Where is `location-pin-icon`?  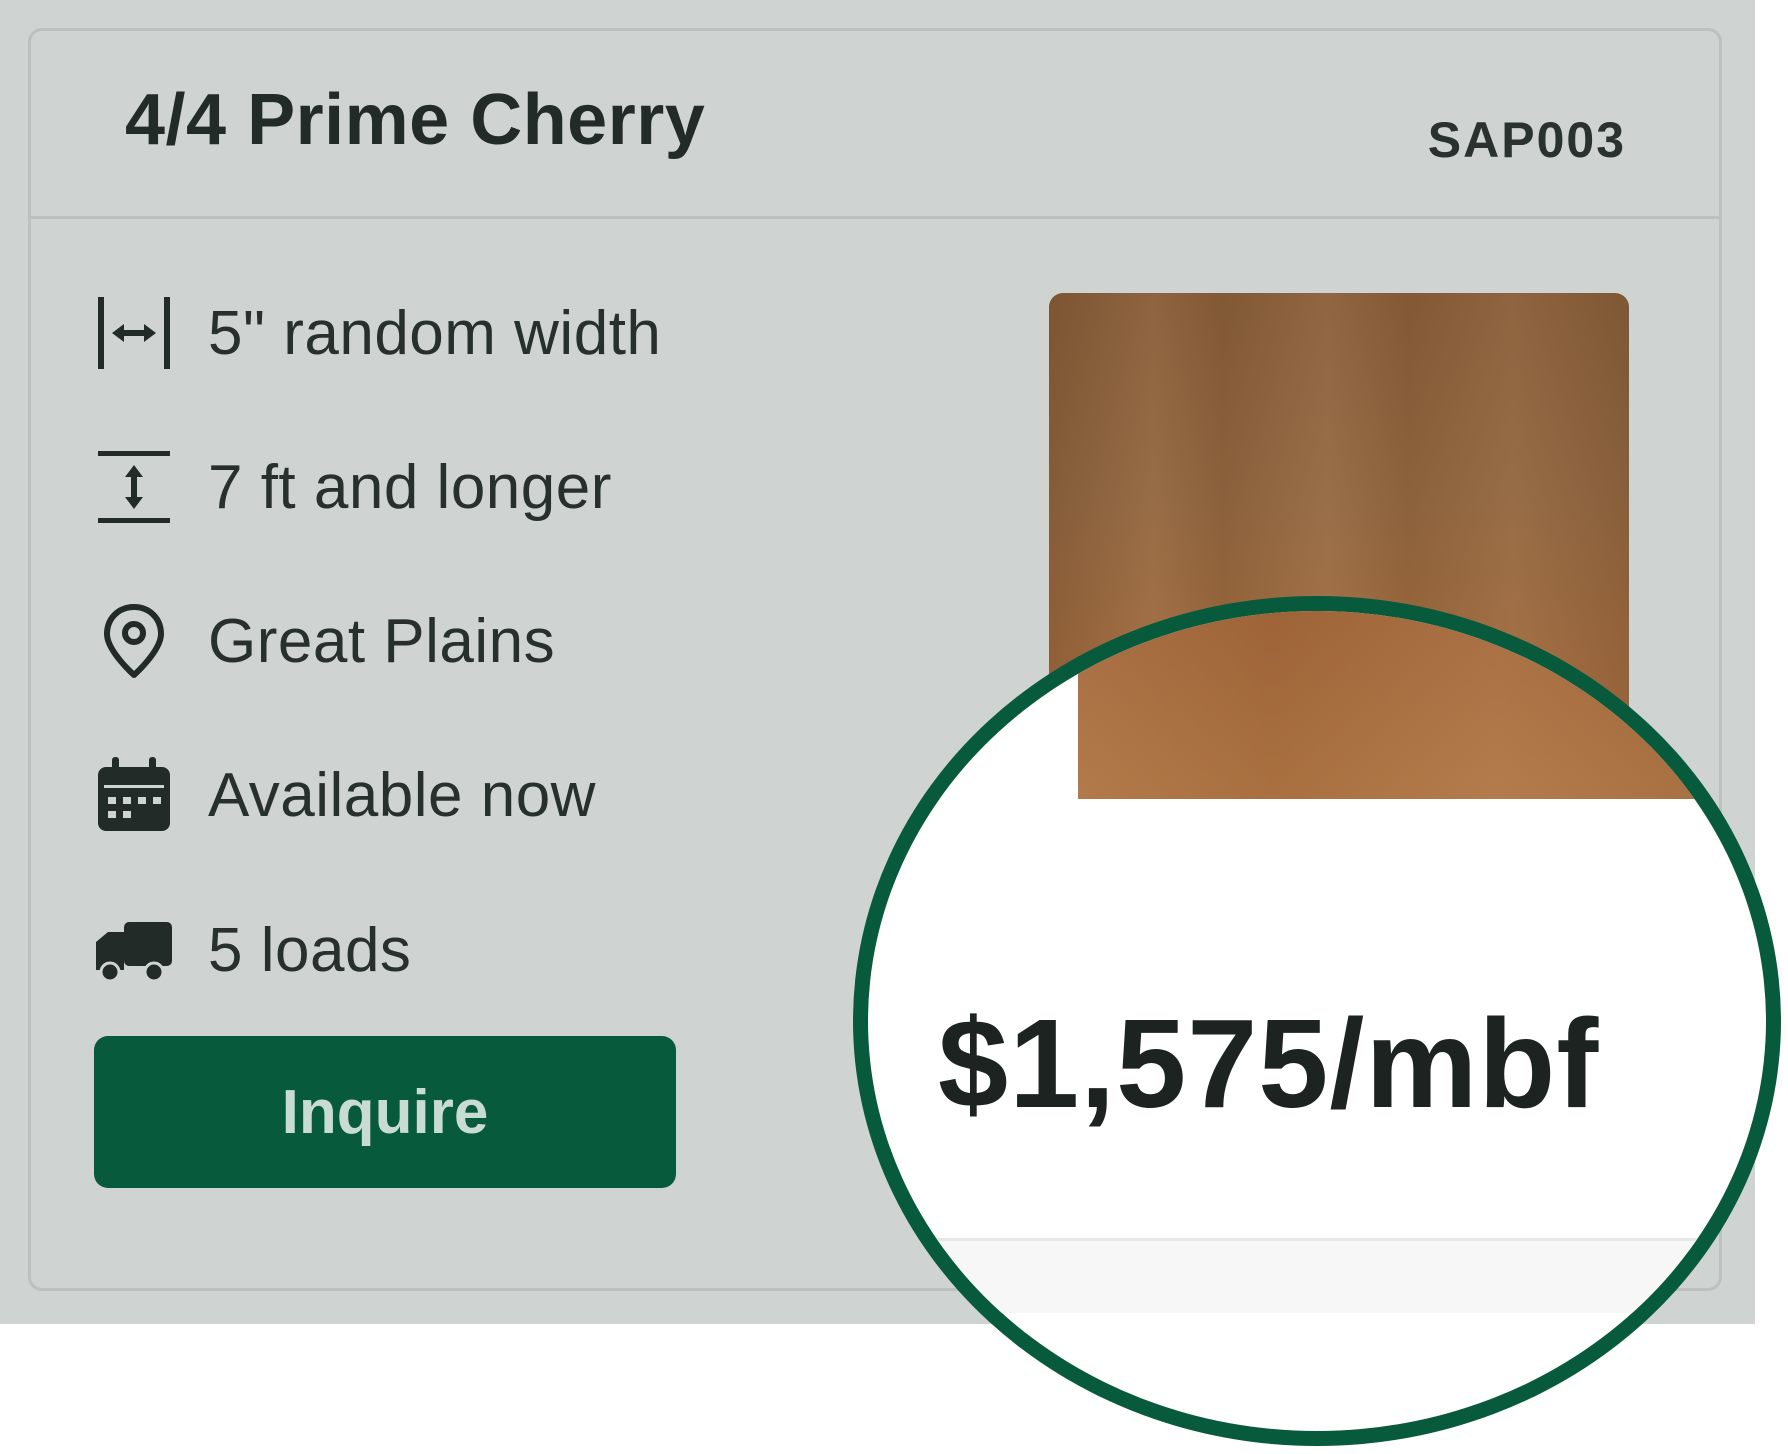 location-pin-icon is located at coordinates (134, 641).